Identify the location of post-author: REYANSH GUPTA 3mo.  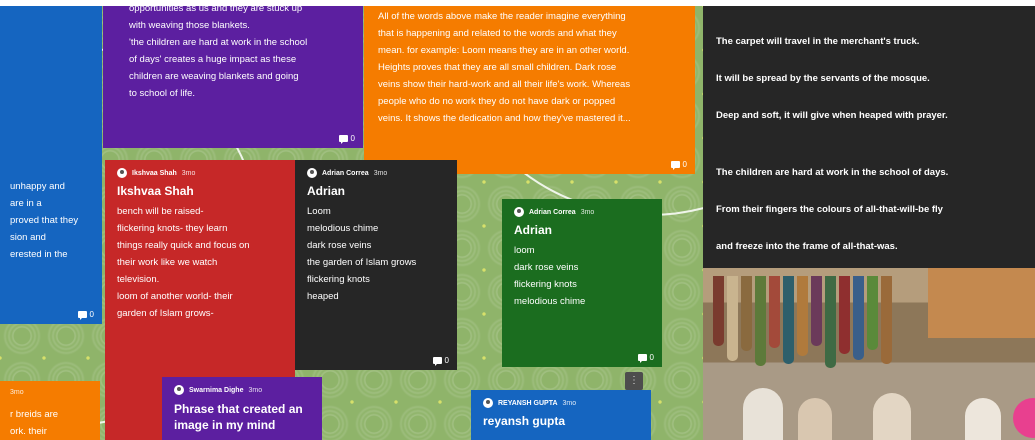
(567, 403).